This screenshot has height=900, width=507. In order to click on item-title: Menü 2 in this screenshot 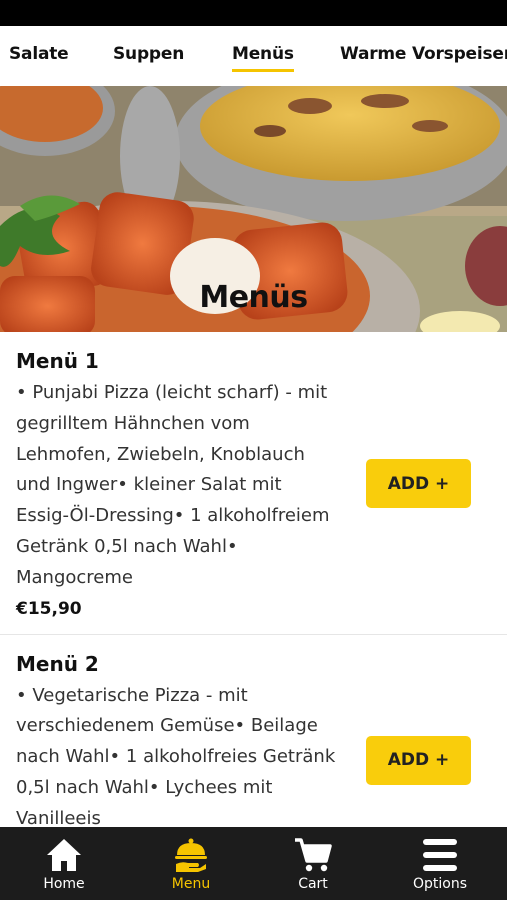, I will do `click(57, 663)`.